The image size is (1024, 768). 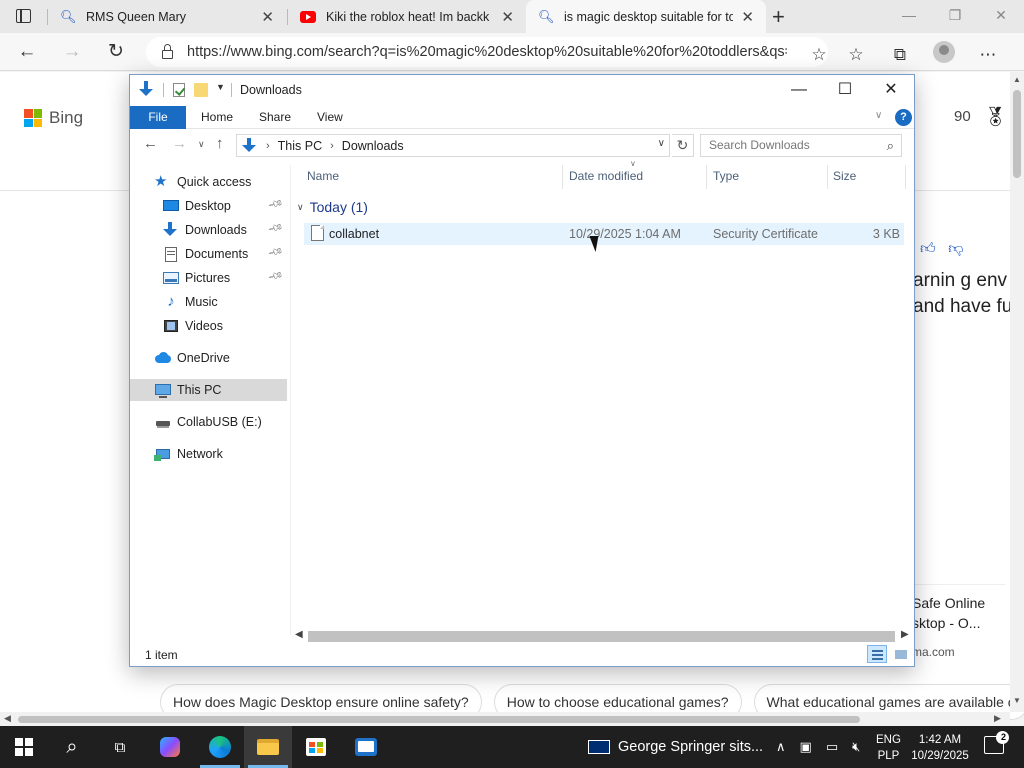 I want to click on clock: 1:42 AM 10/29/2025, so click(x=940, y=748).